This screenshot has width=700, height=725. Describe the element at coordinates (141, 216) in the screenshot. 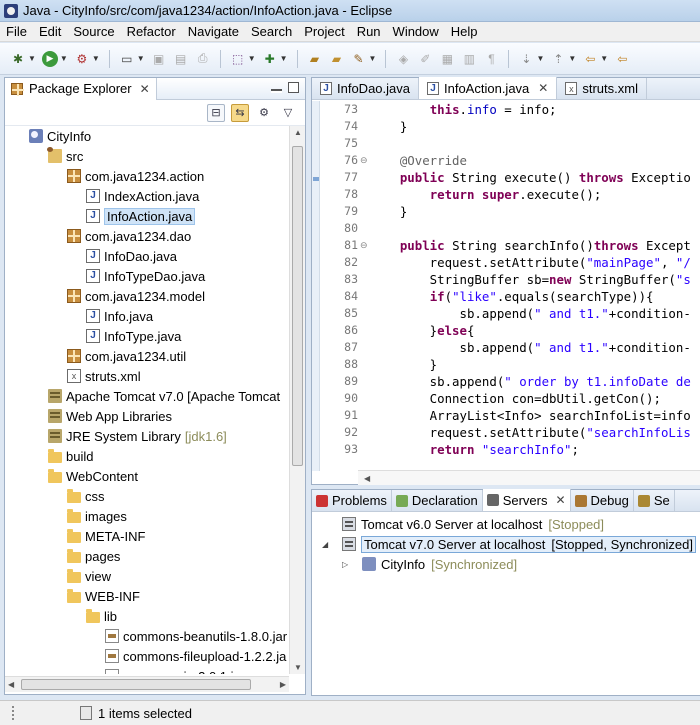

I see `tree-item: J InfoAction.java` at that location.